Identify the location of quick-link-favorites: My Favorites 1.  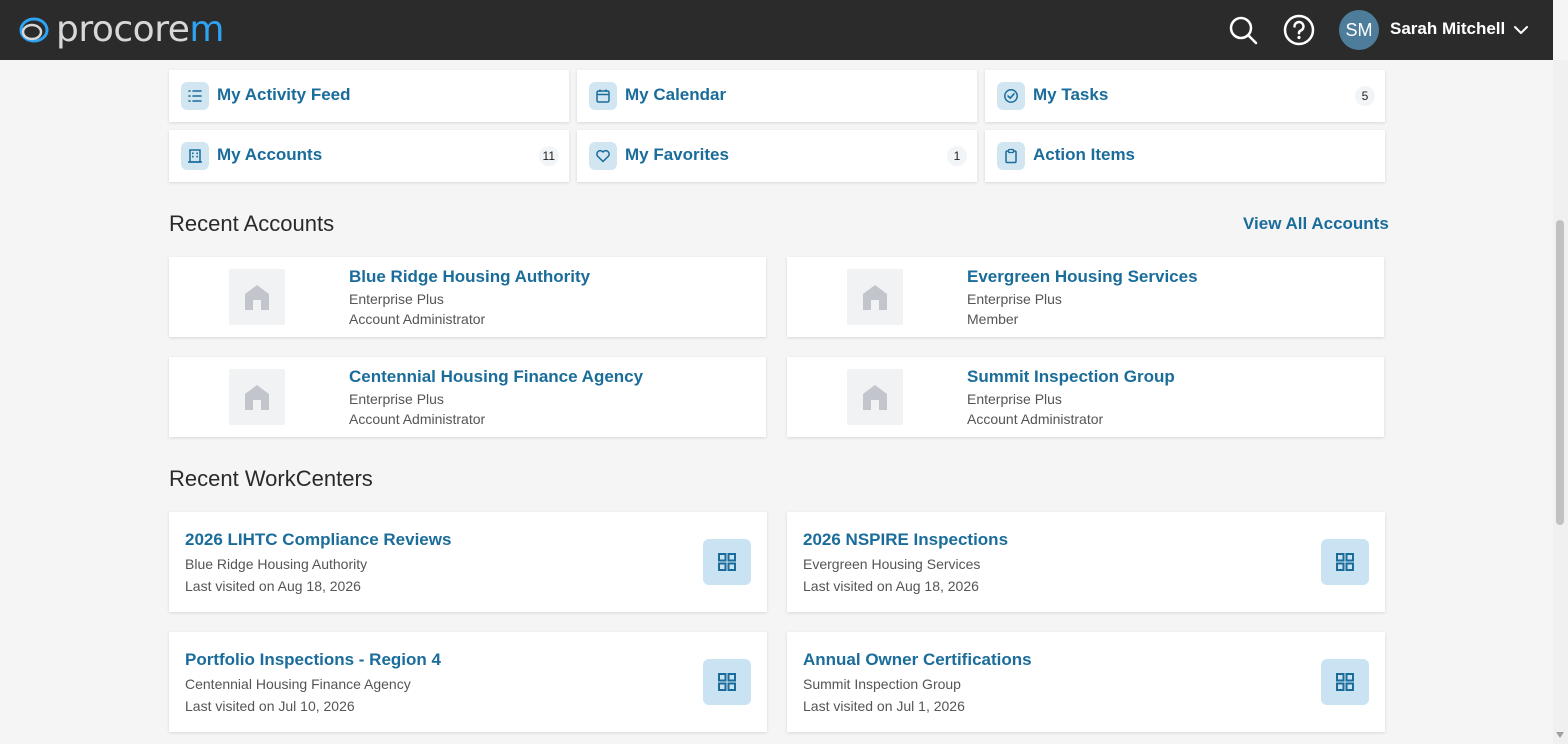
(777, 156).